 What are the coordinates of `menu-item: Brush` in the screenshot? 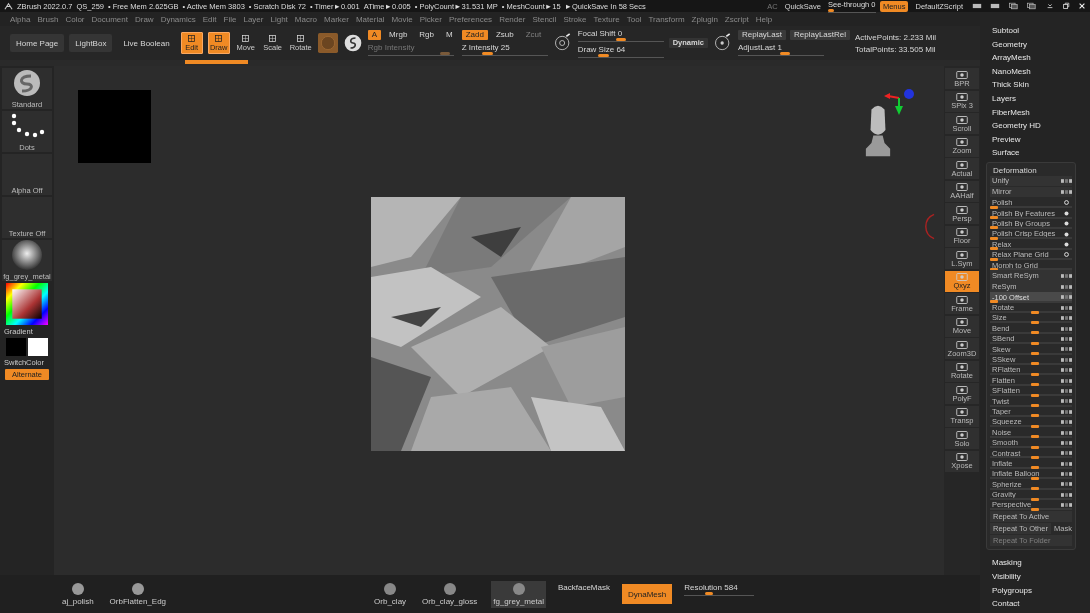 It's located at (48, 19).